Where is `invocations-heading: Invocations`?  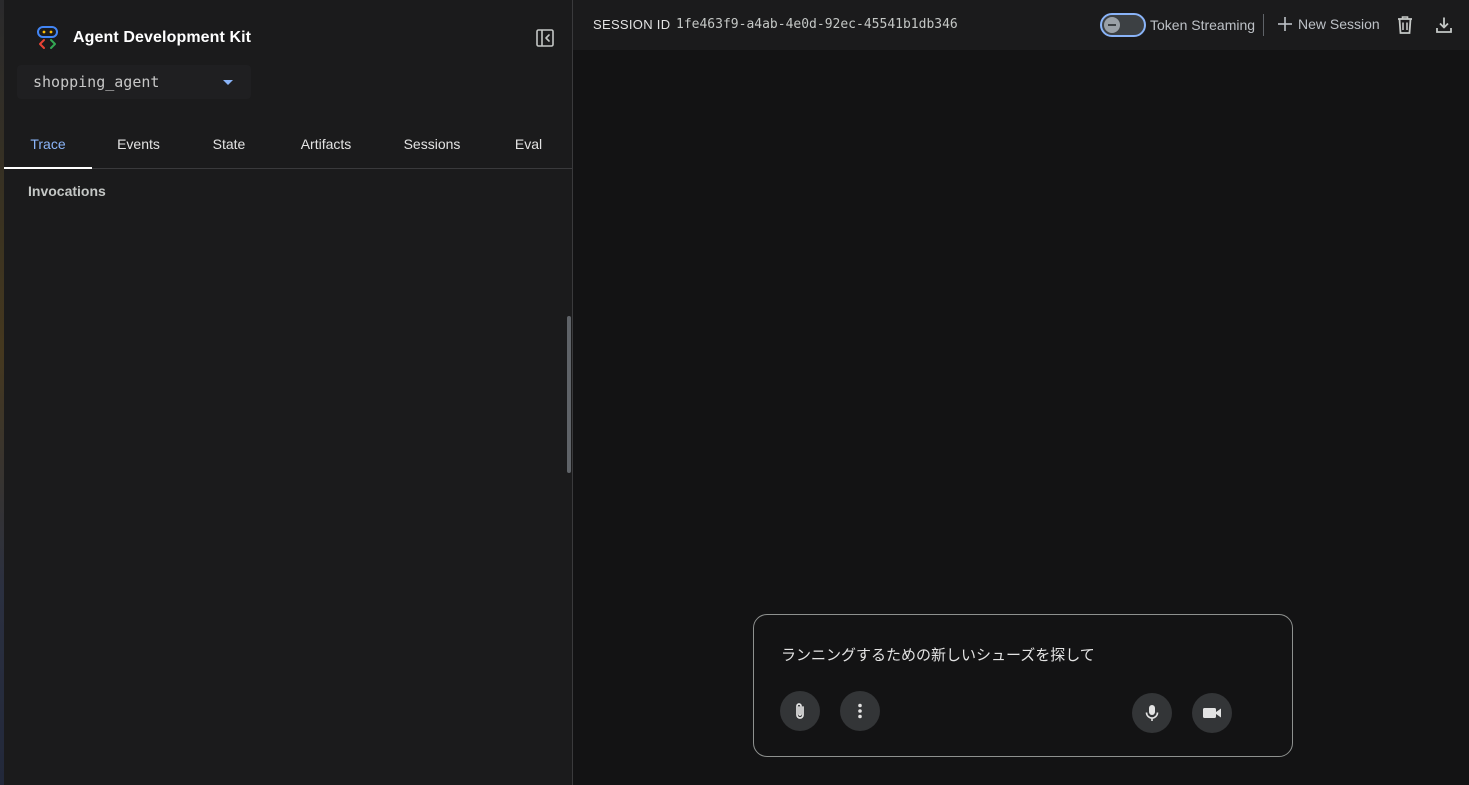
invocations-heading: Invocations is located at coordinates (67, 191).